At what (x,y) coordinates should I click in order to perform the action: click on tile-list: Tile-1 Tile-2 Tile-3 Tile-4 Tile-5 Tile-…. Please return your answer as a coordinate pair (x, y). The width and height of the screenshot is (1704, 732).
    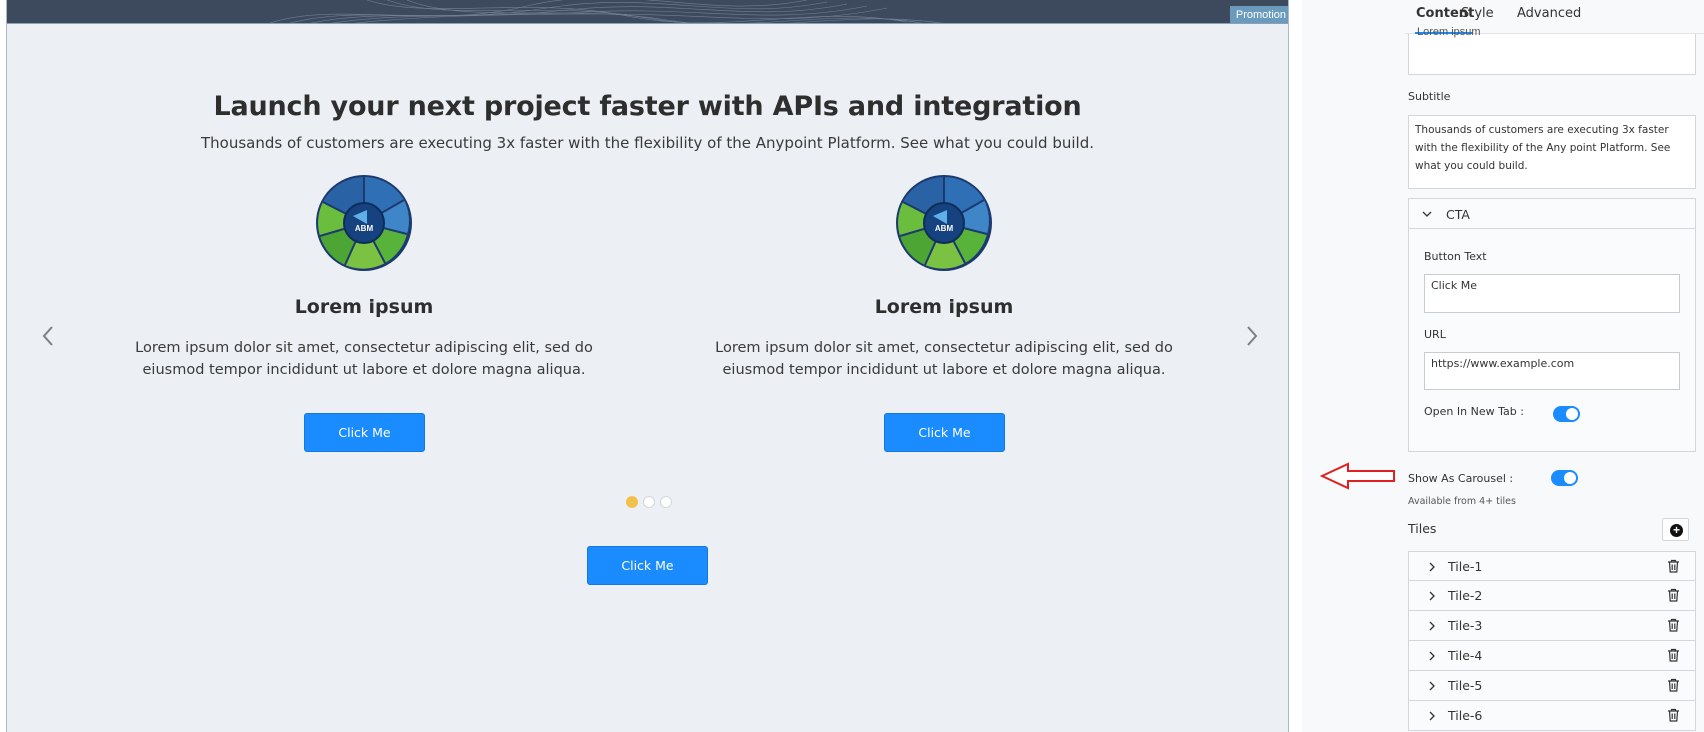
    Looking at the image, I should click on (1552, 641).